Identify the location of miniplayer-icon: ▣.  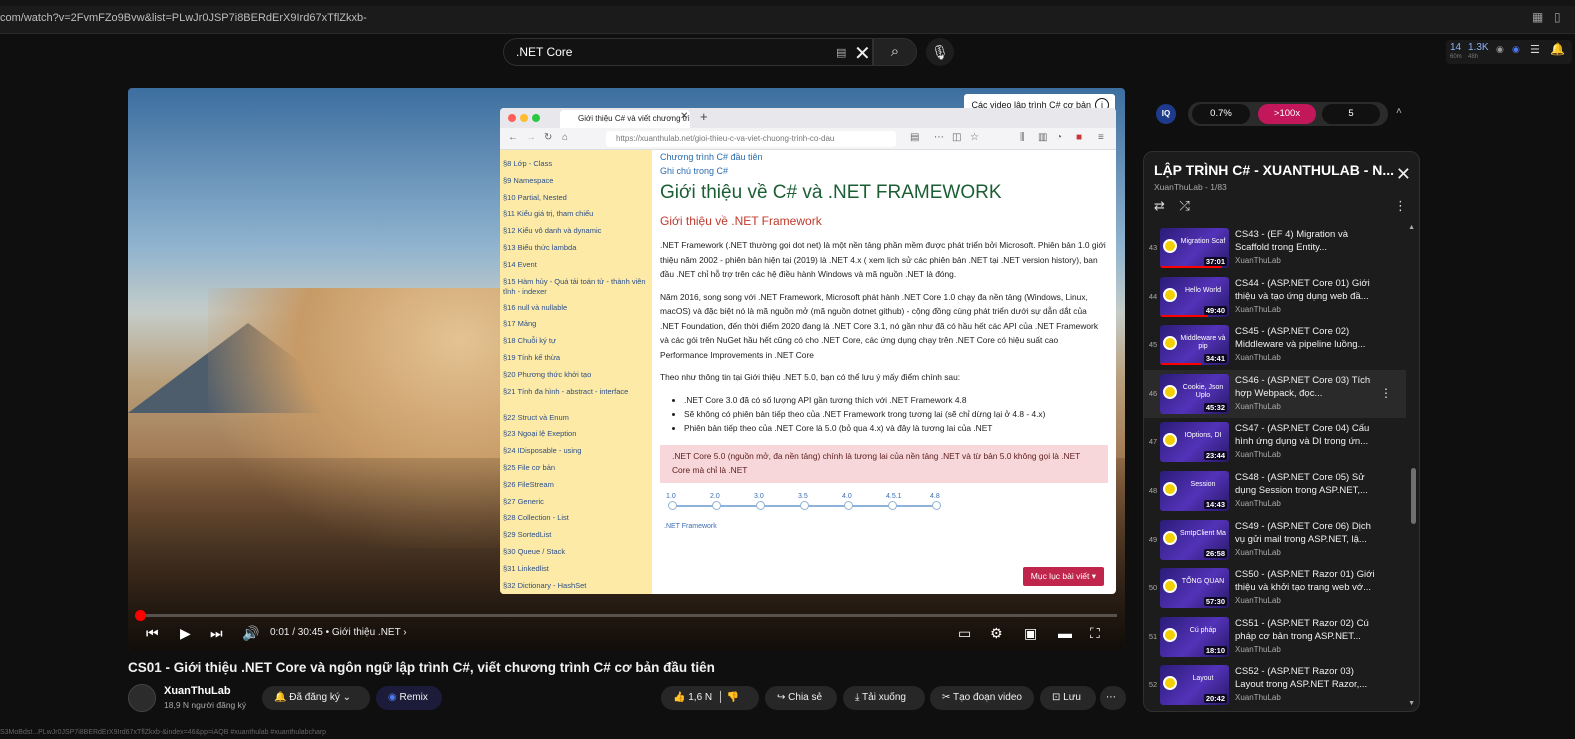
(1030, 633).